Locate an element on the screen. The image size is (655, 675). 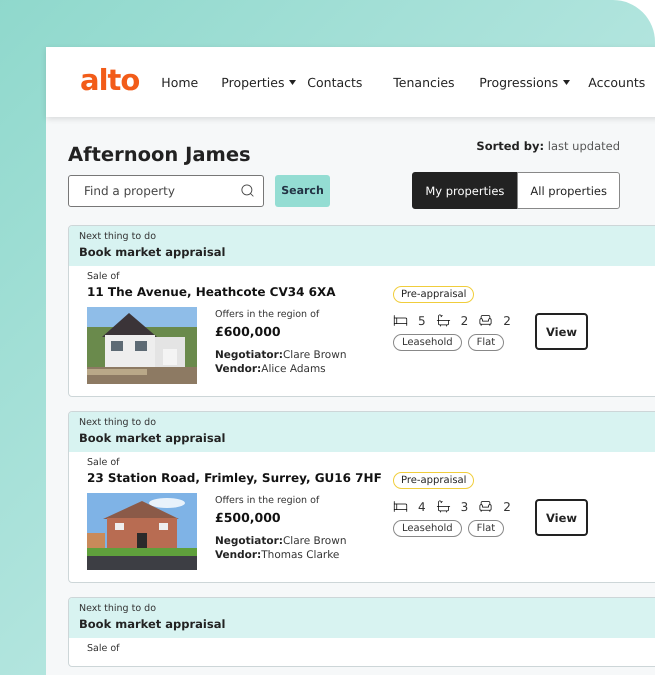
price: £600,000 is located at coordinates (248, 331).